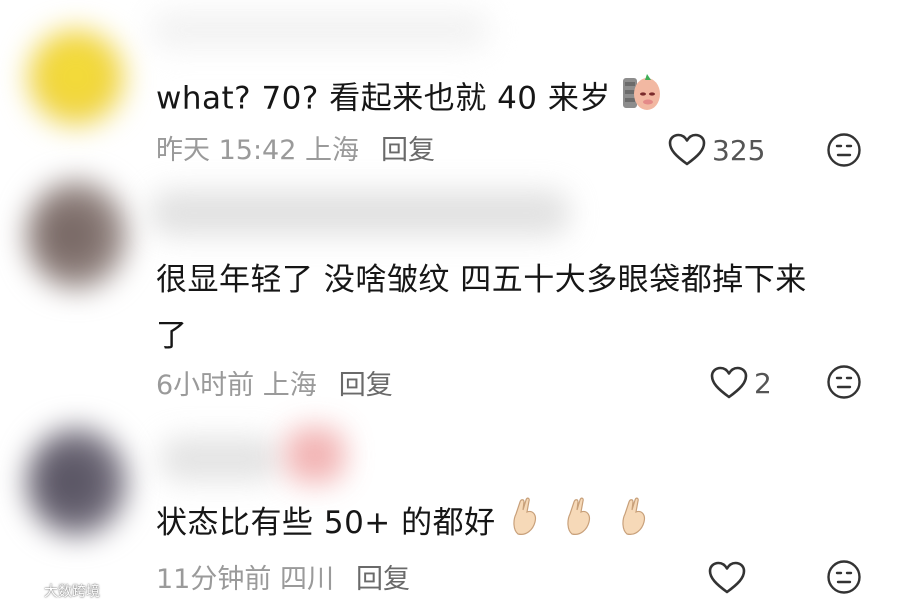  I want to click on comment-time-location: 6小时前 上海, so click(236, 385).